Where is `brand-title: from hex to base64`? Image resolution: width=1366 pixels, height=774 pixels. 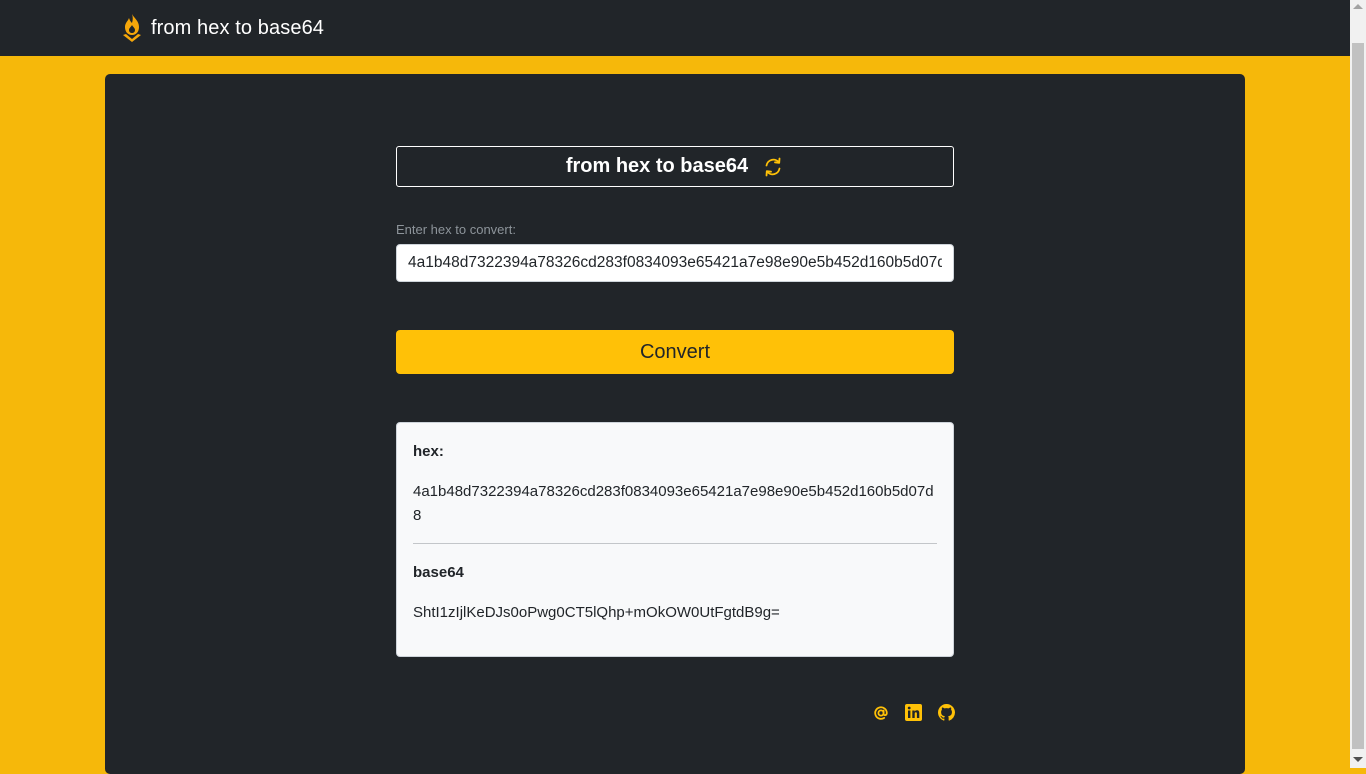 brand-title: from hex to base64 is located at coordinates (238, 27).